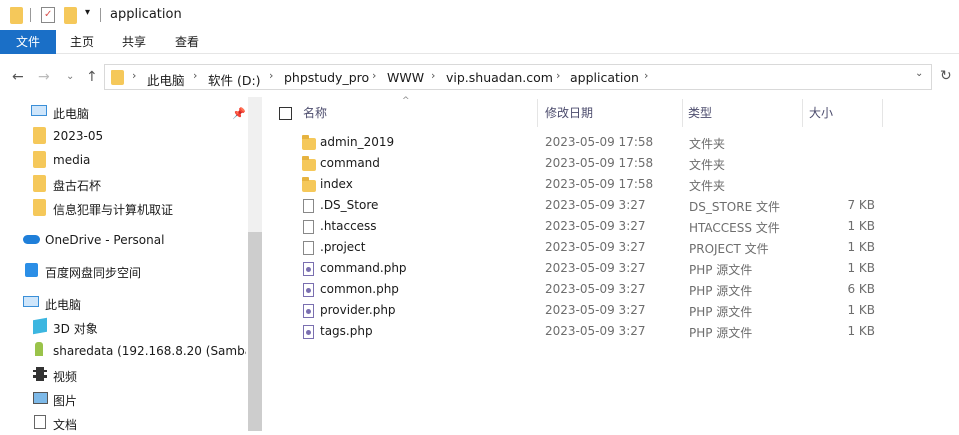 This screenshot has height=435, width=959. What do you see at coordinates (123, 303) in the screenshot?
I see `nav-item-this-pc-root: 此电脑` at bounding box center [123, 303].